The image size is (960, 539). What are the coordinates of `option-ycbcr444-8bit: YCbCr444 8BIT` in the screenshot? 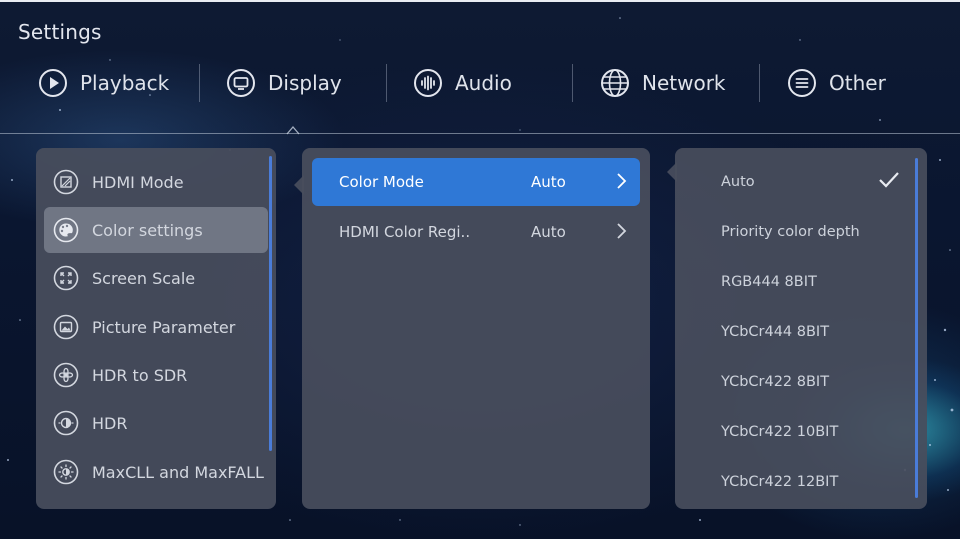 It's located at (775, 332).